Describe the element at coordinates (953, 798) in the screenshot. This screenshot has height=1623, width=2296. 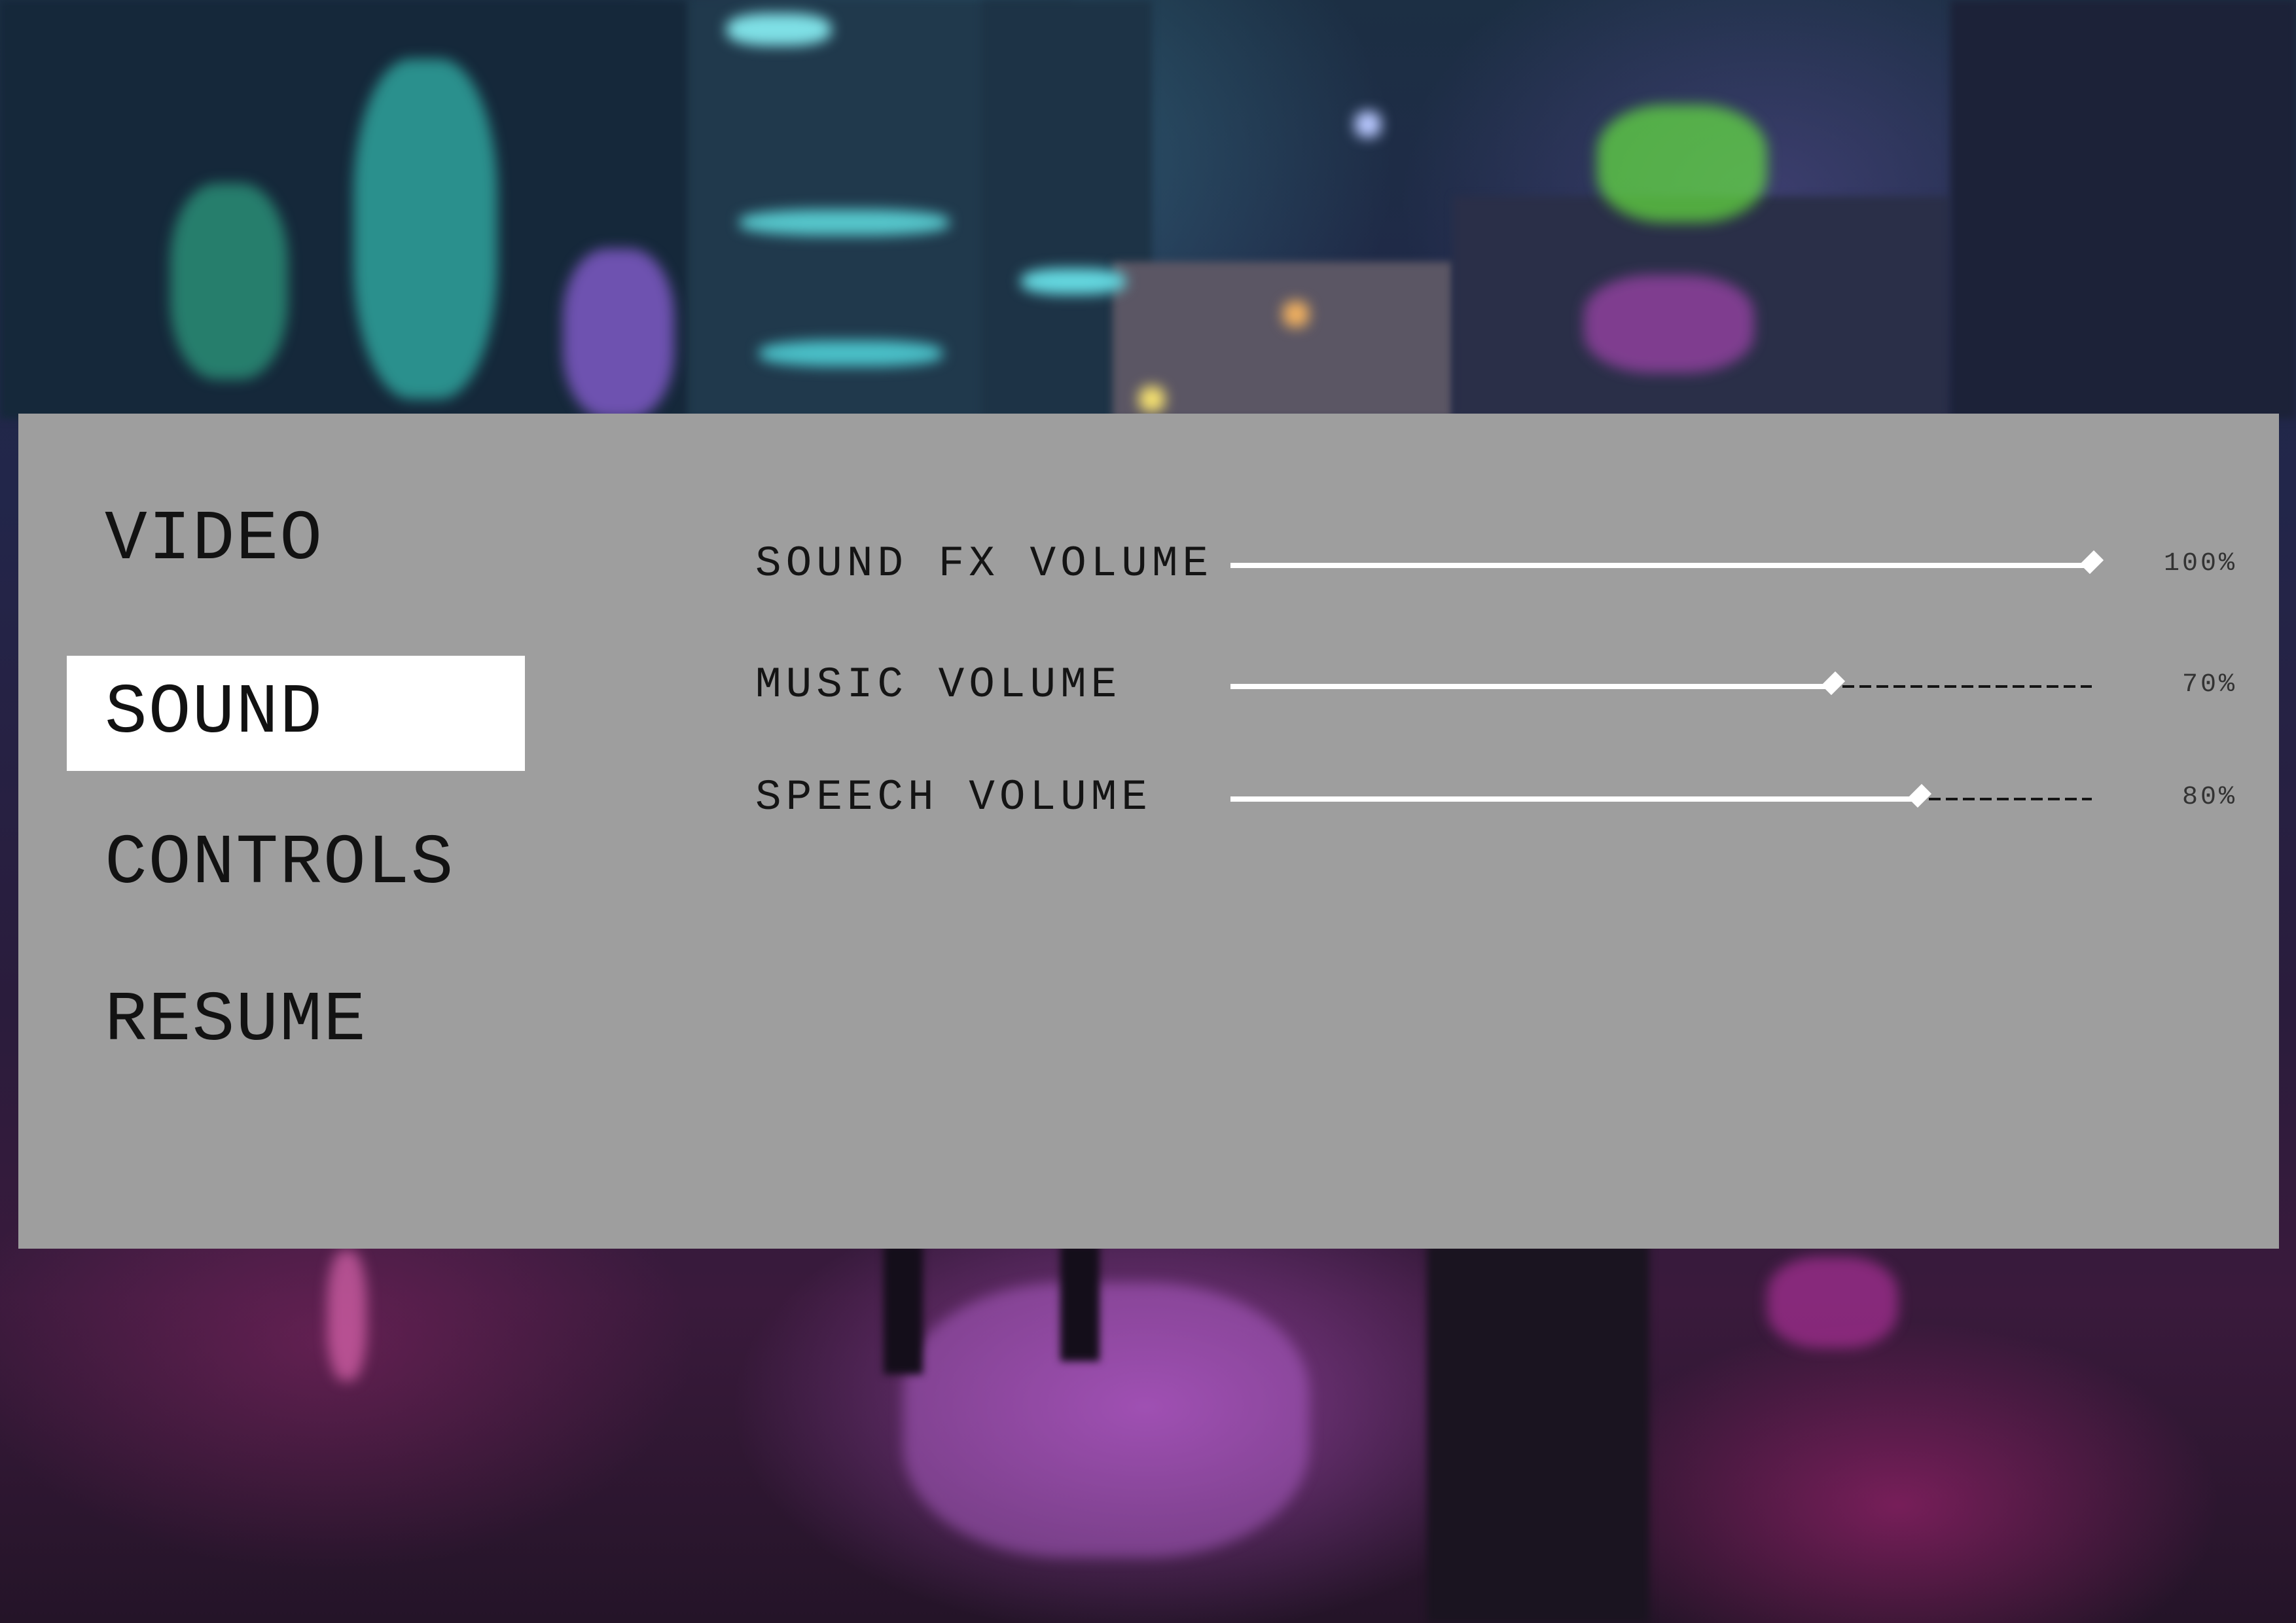
I see `speech-volume-label: SPEECH VOLUME` at that location.